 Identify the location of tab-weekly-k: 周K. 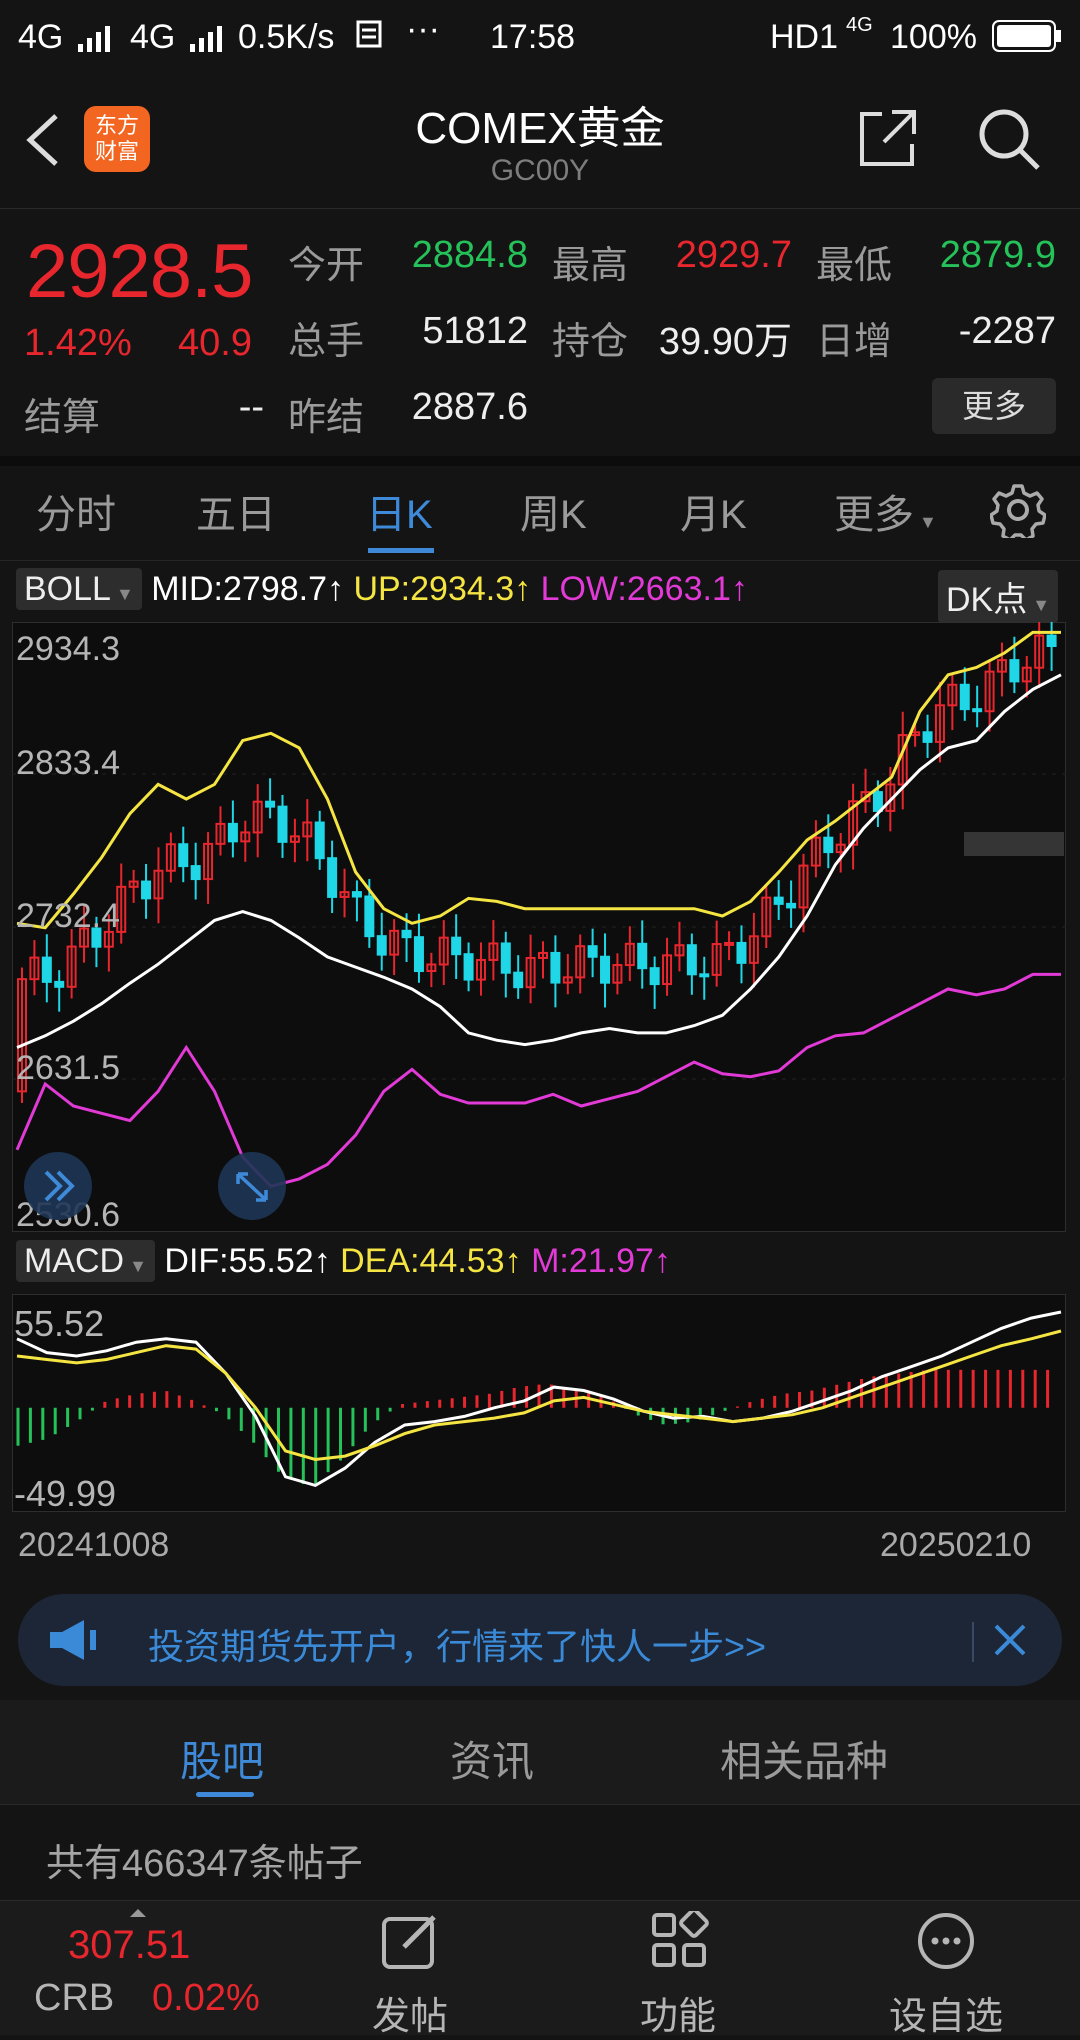
(553, 511).